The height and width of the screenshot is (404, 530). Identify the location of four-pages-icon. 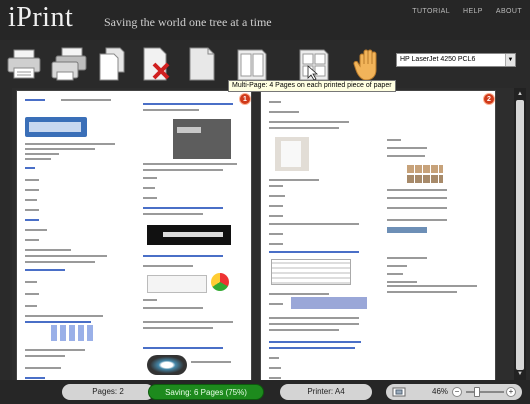
(314, 65).